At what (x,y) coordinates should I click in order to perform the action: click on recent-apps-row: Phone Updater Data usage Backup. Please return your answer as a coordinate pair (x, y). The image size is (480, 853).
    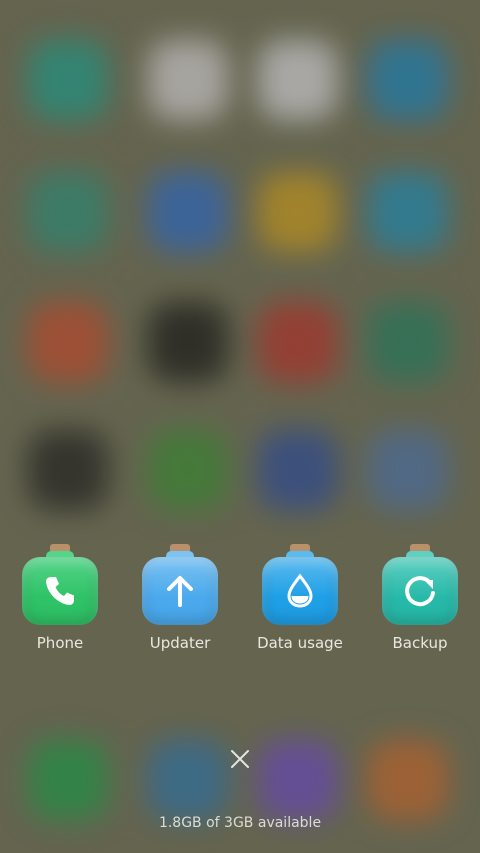
    Looking at the image, I should click on (240, 600).